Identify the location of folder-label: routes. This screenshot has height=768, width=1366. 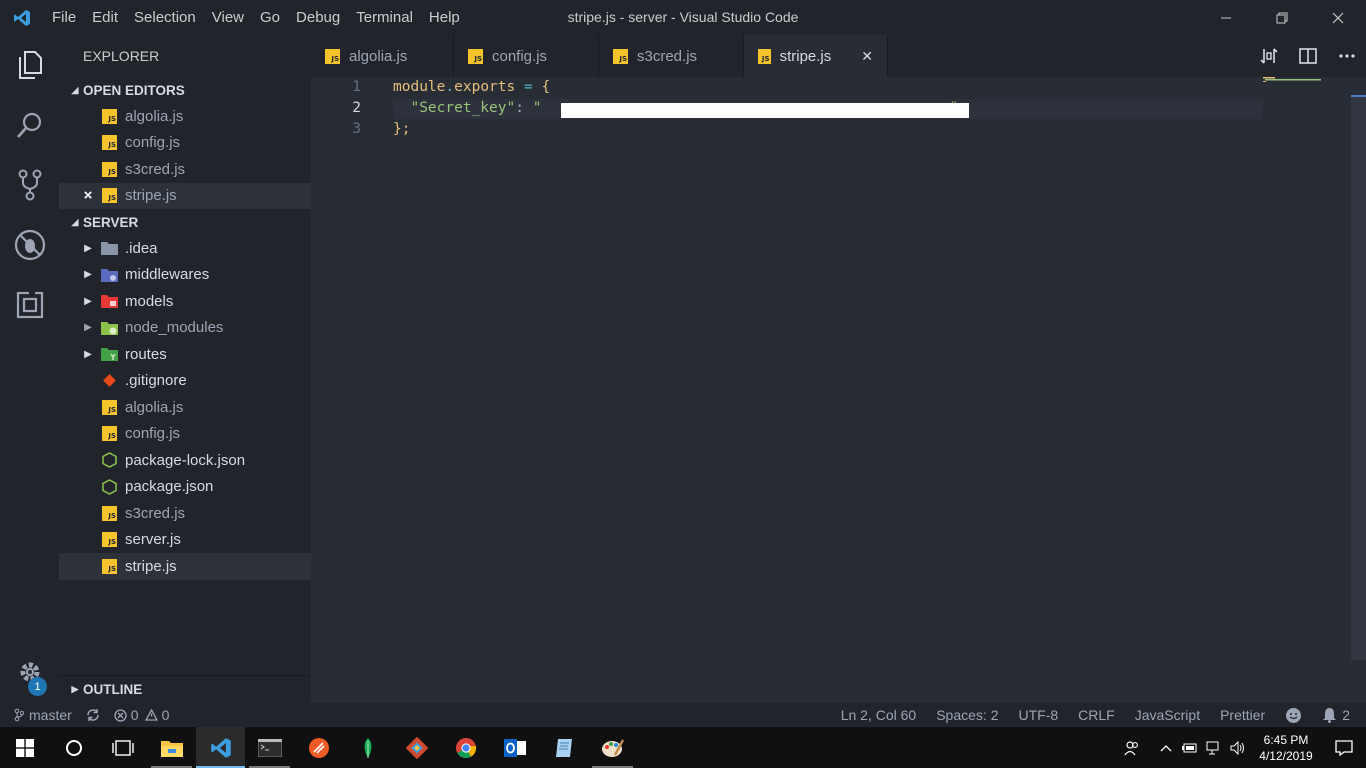
(146, 354).